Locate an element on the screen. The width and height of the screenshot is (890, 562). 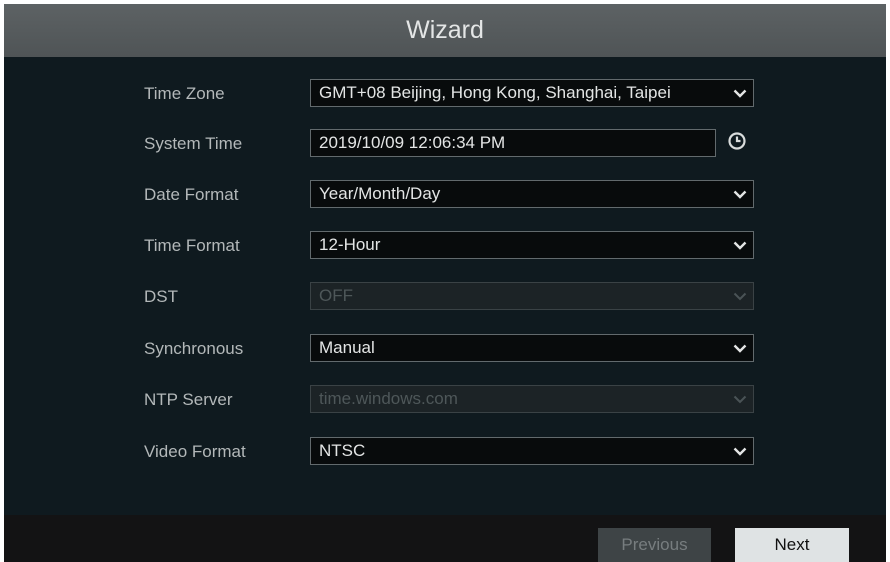
dst-label: DST is located at coordinates (161, 296).